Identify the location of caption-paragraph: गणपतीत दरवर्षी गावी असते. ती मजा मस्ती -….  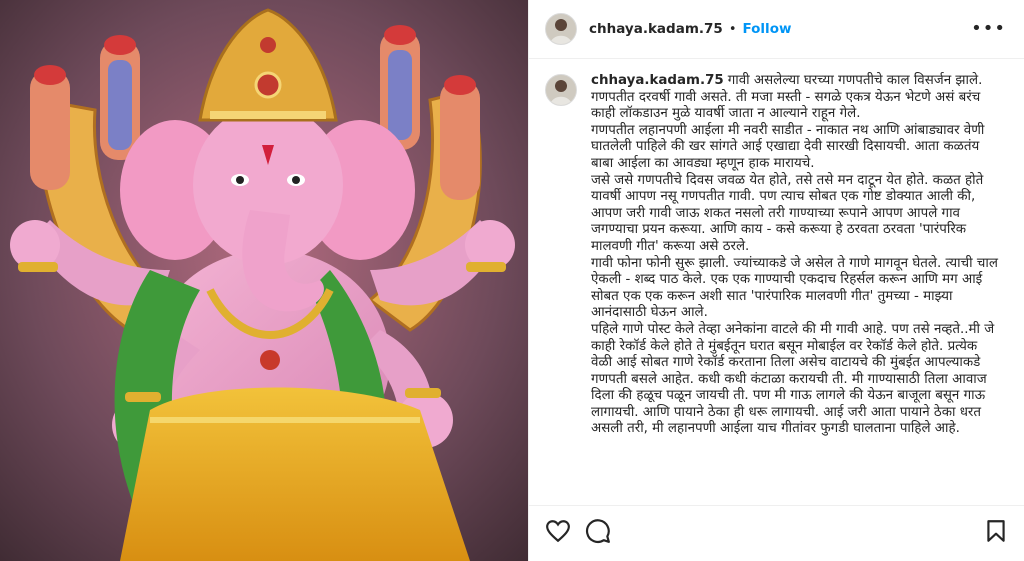
(786, 105).